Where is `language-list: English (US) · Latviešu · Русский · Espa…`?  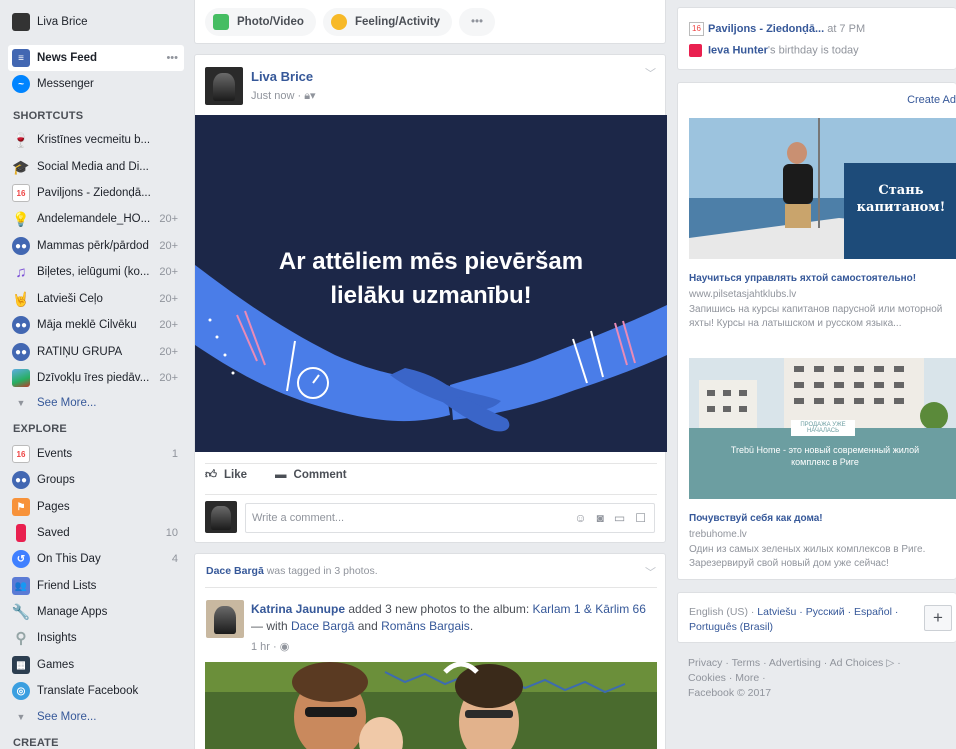
language-list: English (US) · Latviešu · Русский · Espa… is located at coordinates (794, 619).